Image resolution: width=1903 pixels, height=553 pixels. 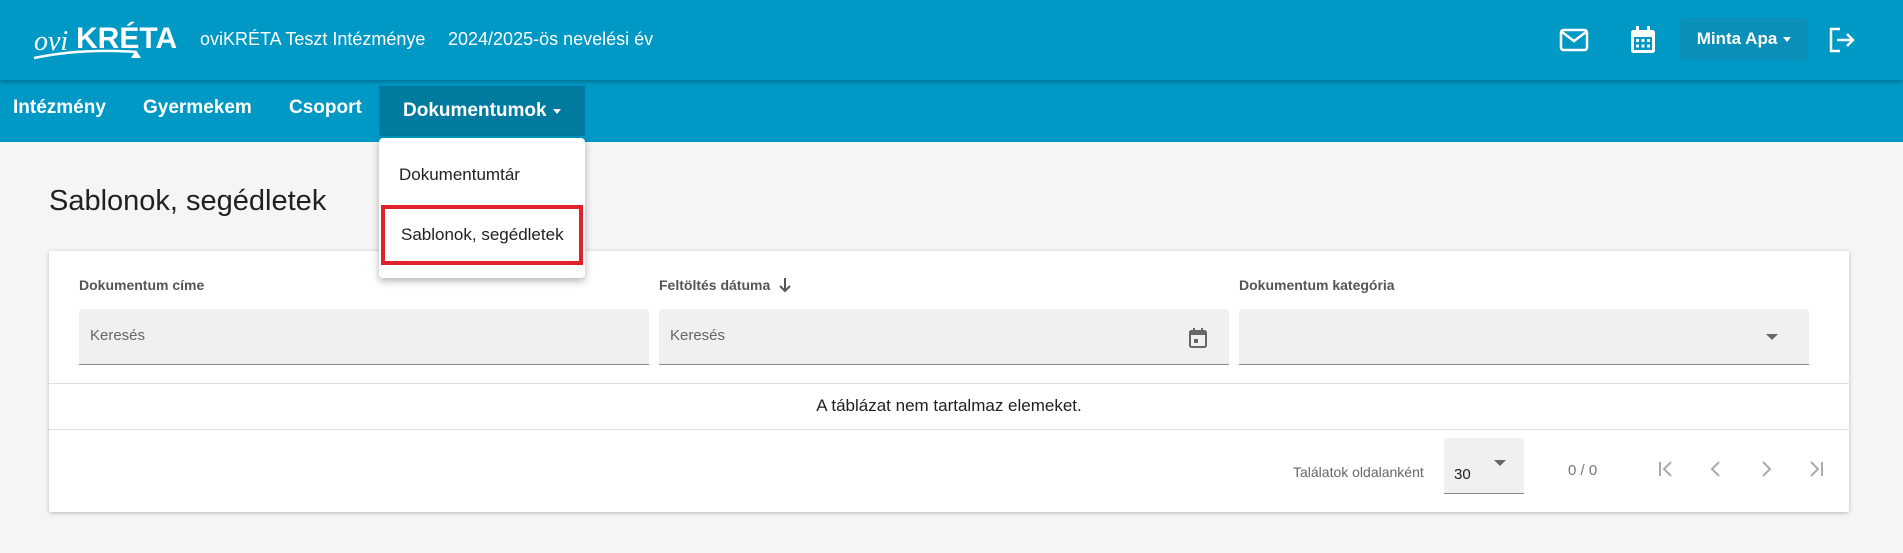 I want to click on ovikreta-logo: ovi KRÉTA, so click(x=107, y=38).